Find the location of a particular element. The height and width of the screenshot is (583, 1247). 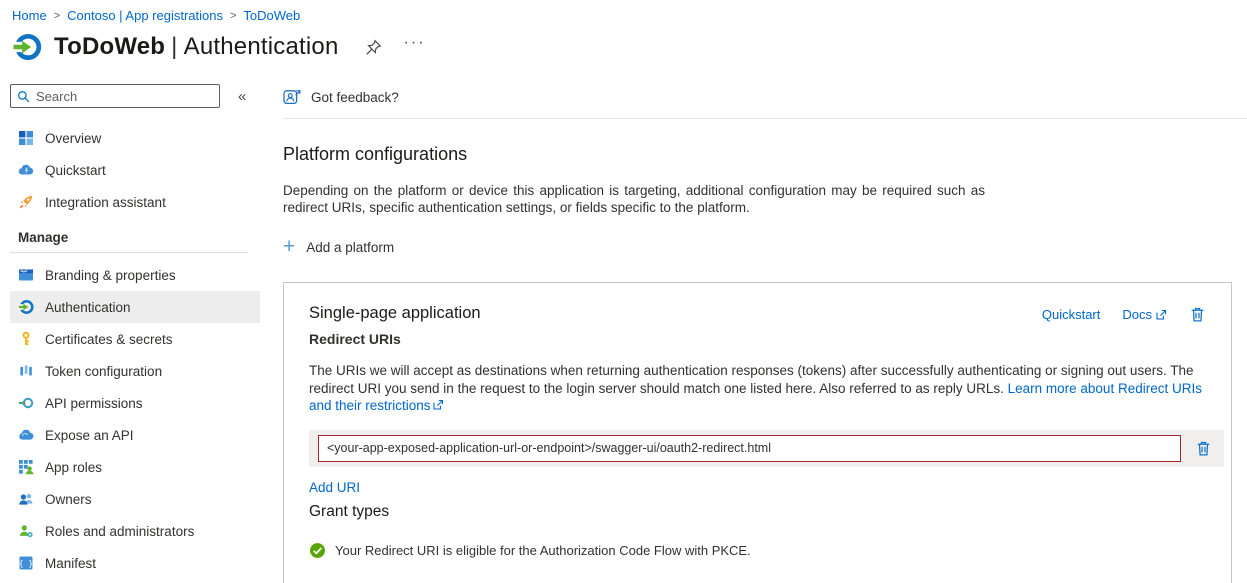

quickstart-link: Quickstart is located at coordinates (1071, 314).